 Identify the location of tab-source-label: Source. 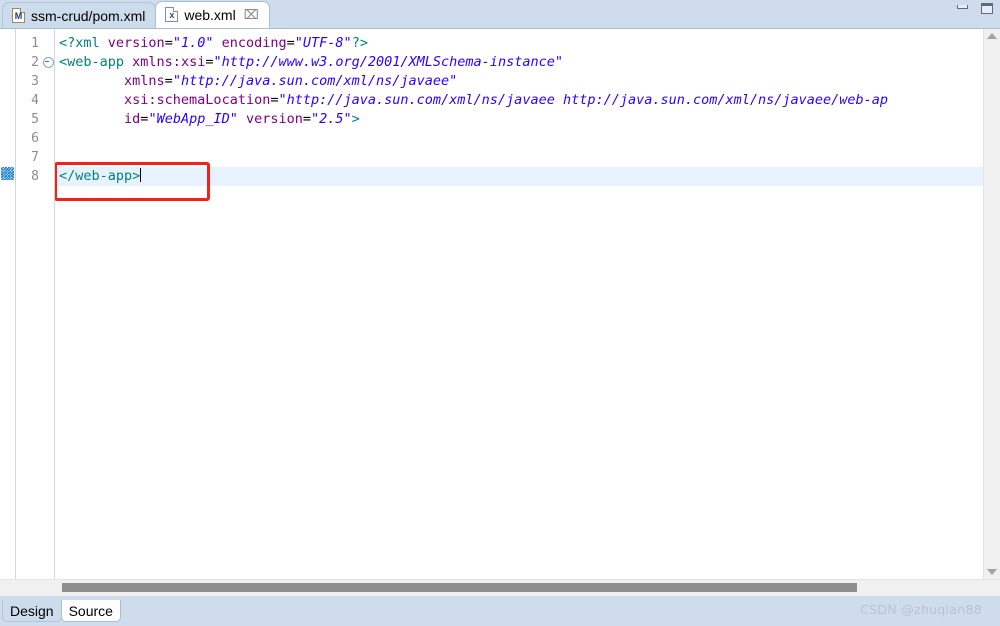
(90, 610).